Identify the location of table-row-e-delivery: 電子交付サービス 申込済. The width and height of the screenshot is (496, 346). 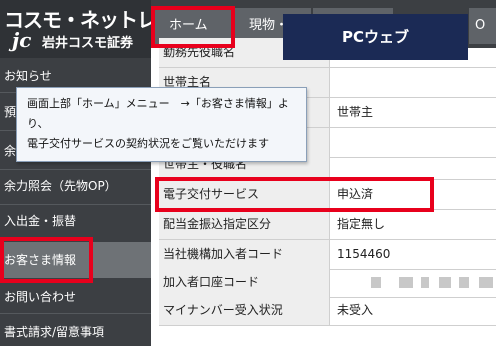
(327, 195).